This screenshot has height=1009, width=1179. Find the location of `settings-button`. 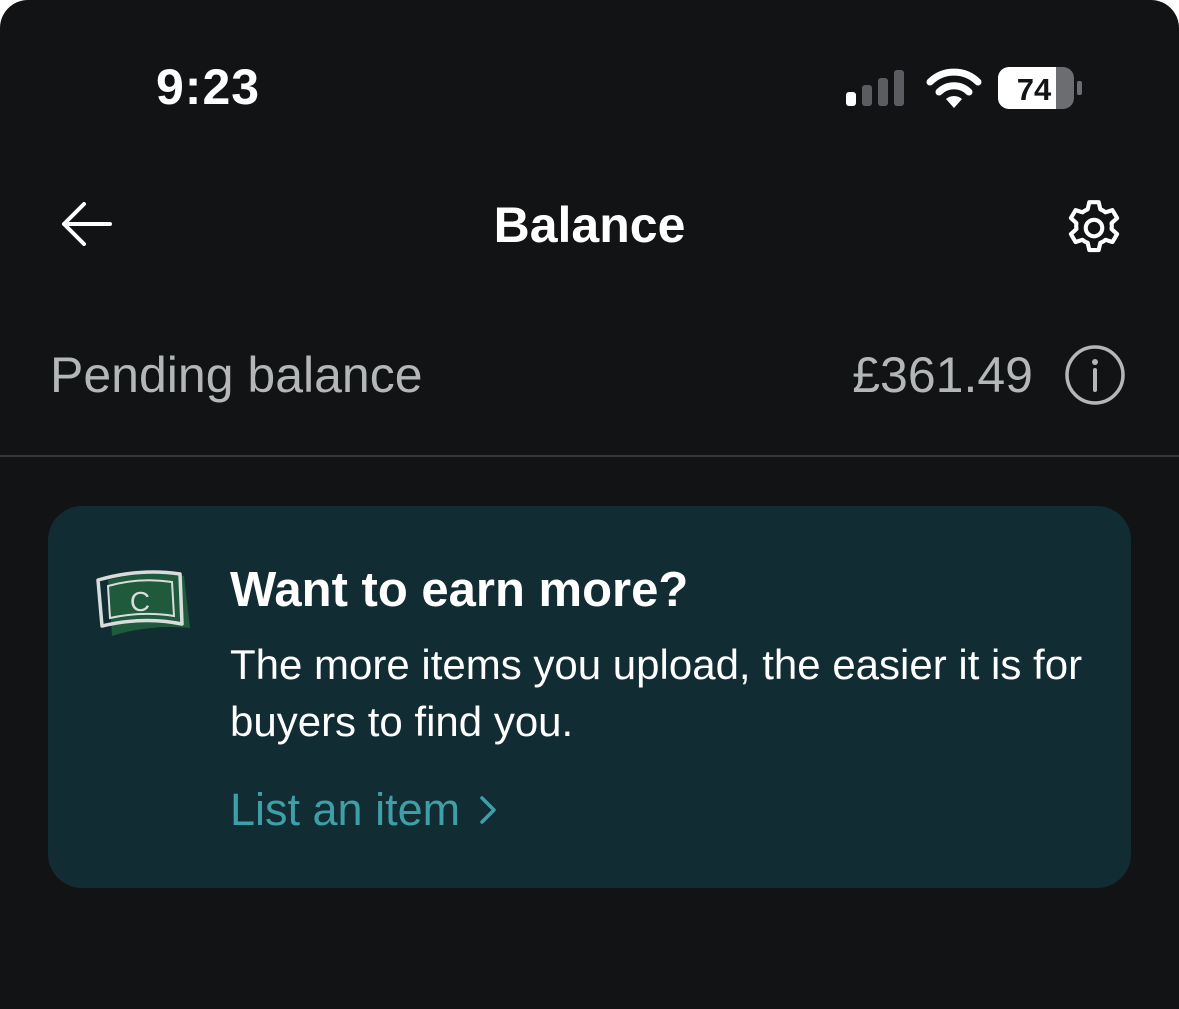

settings-button is located at coordinates (1094, 228).